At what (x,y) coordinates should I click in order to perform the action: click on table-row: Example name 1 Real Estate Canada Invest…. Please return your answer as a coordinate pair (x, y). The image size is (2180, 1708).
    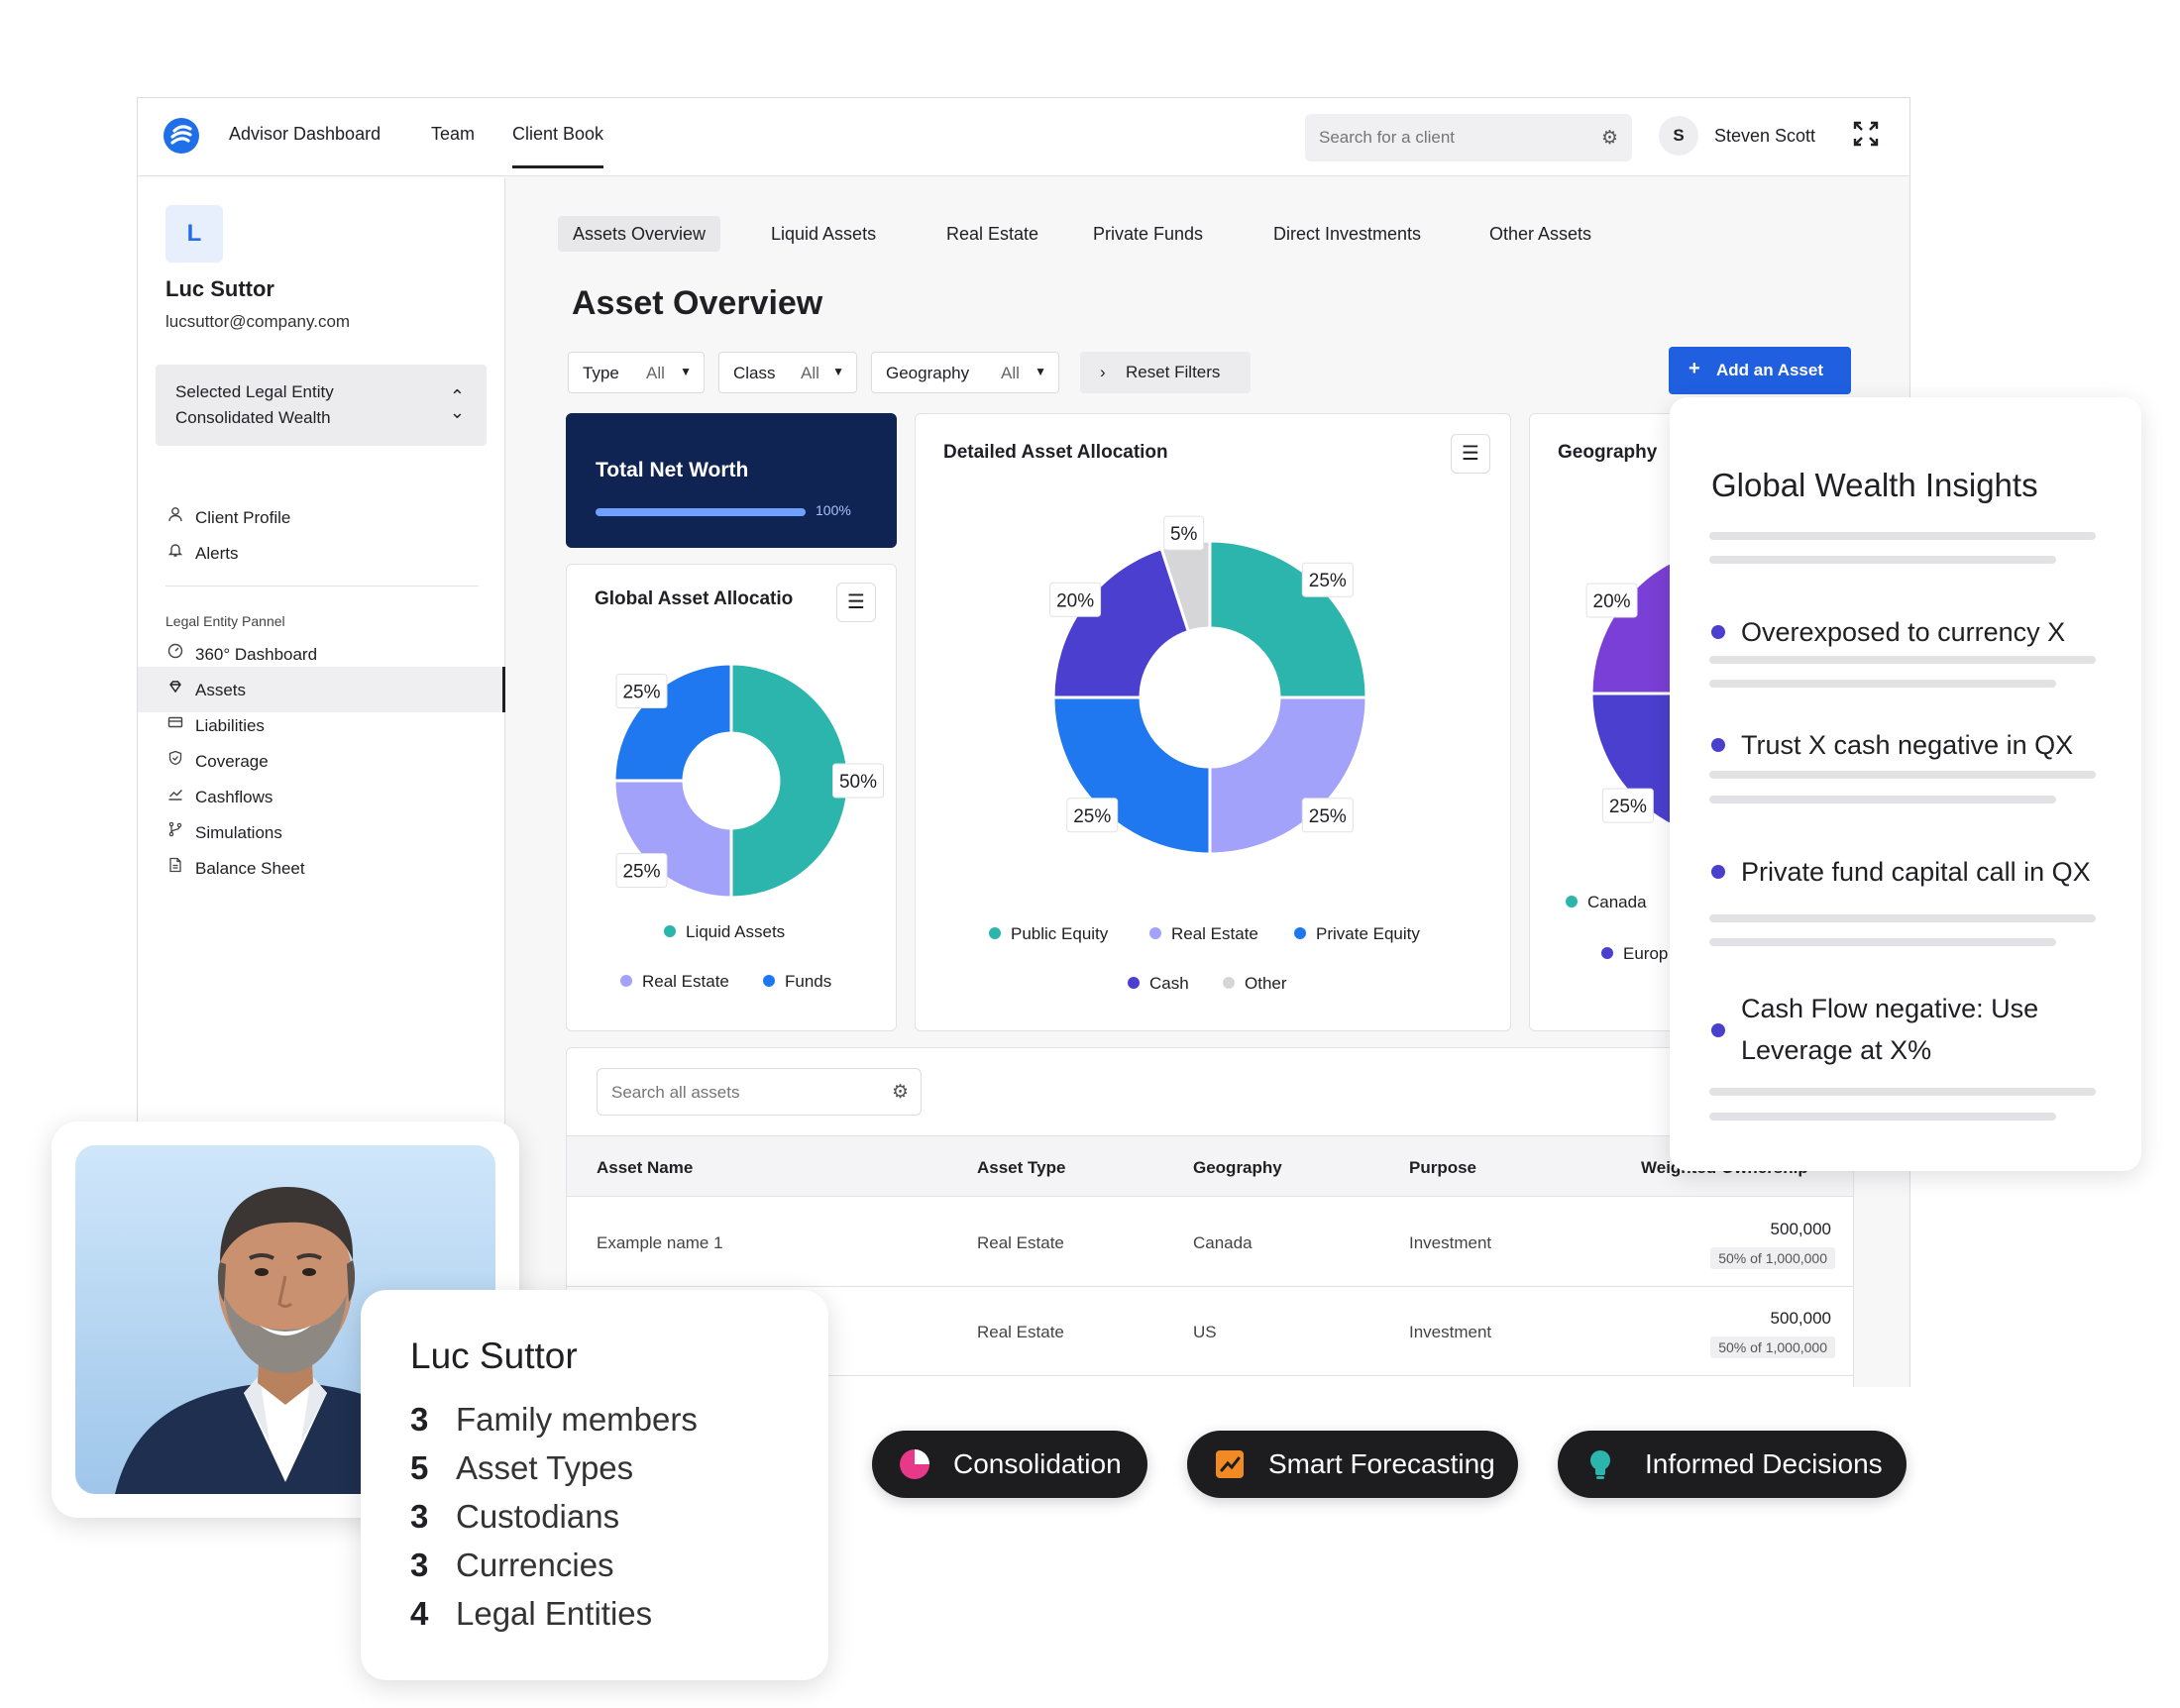
    Looking at the image, I should click on (1210, 1242).